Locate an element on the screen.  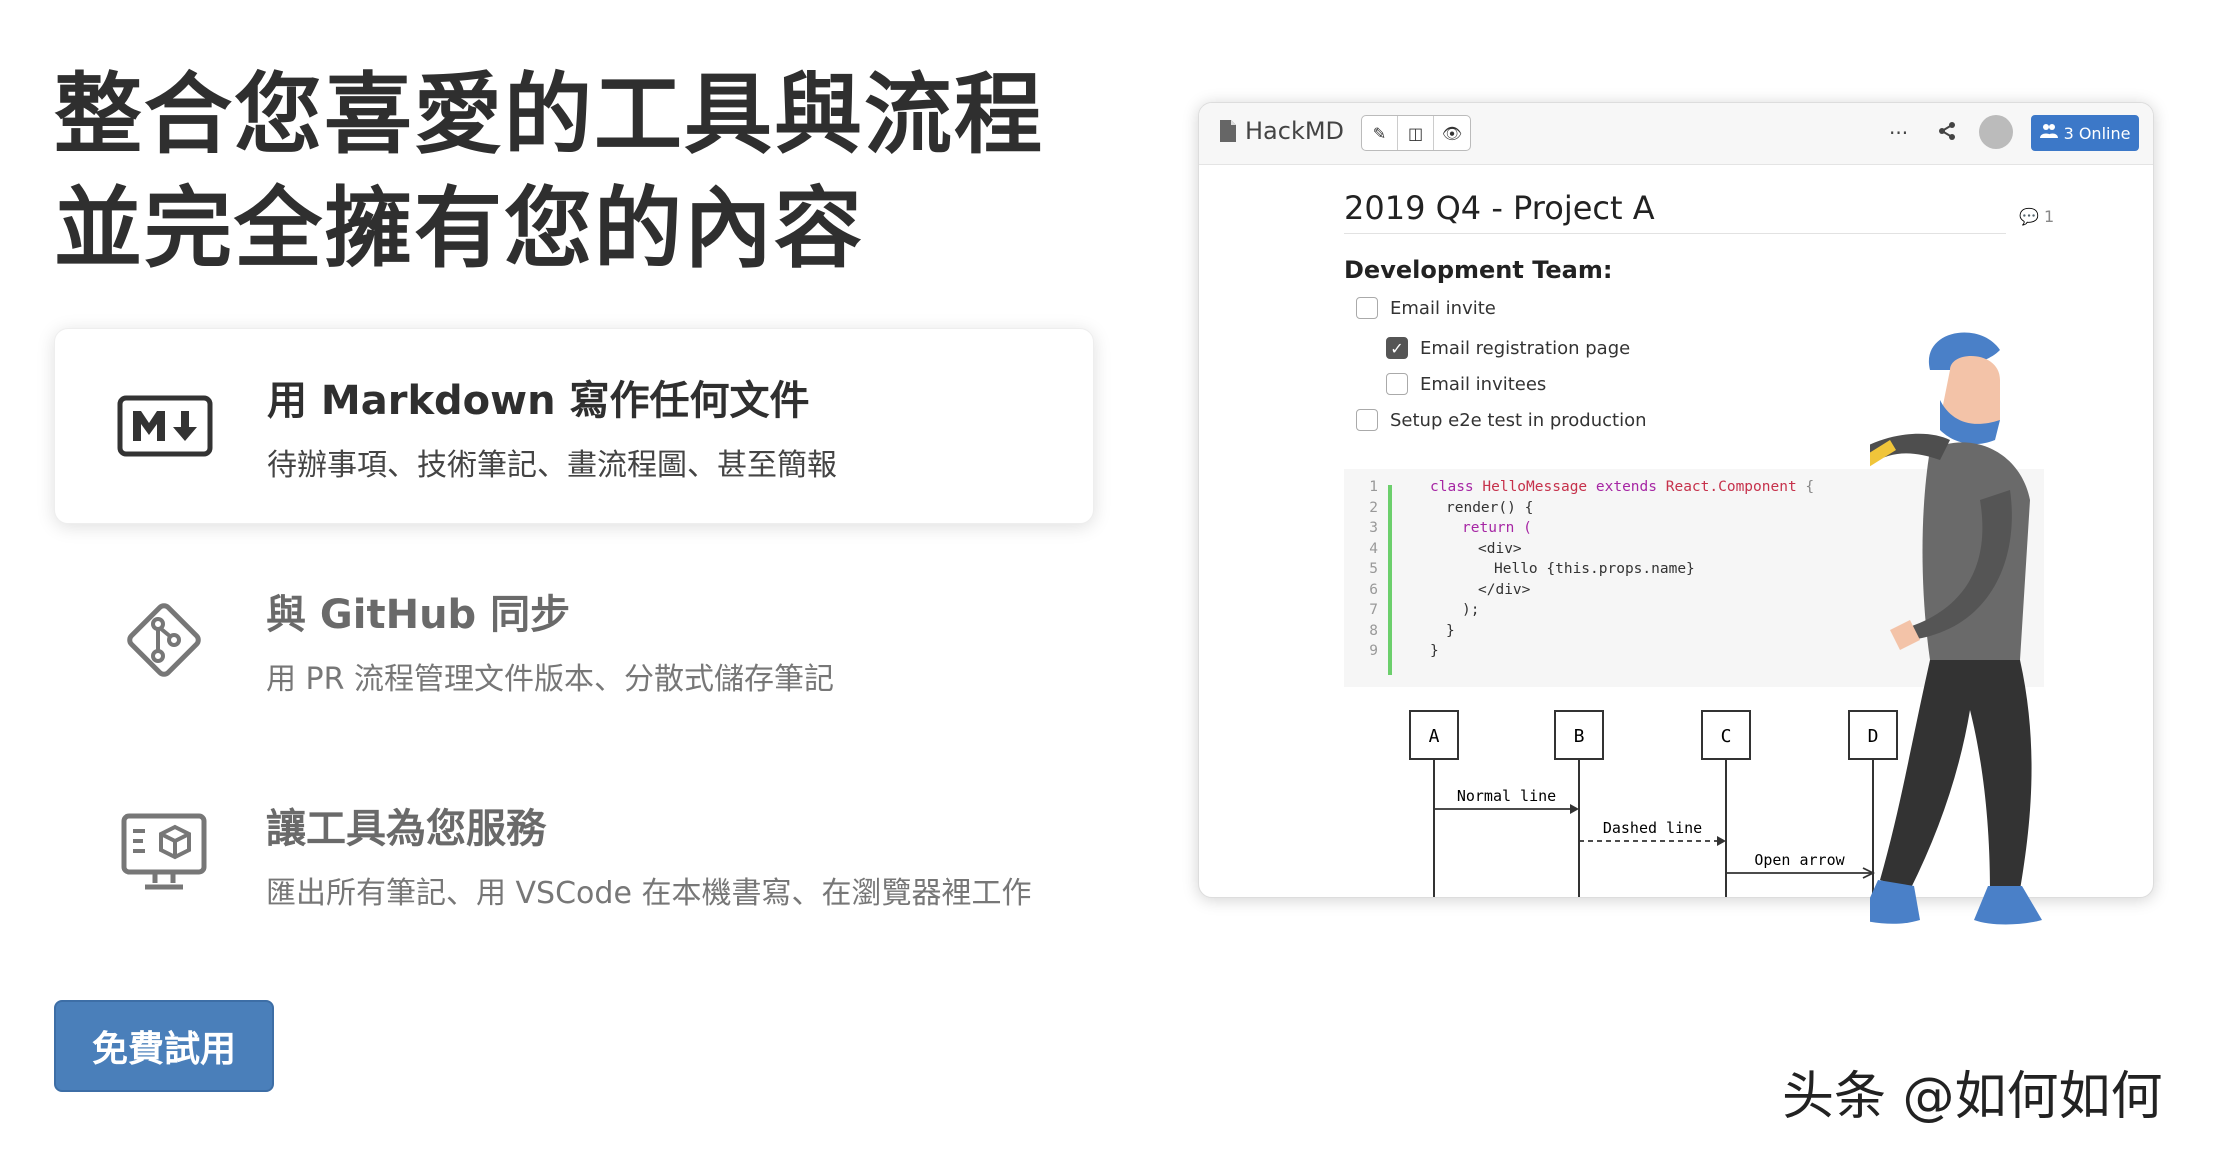
code-line-number: 1 is located at coordinates (1373, 487).